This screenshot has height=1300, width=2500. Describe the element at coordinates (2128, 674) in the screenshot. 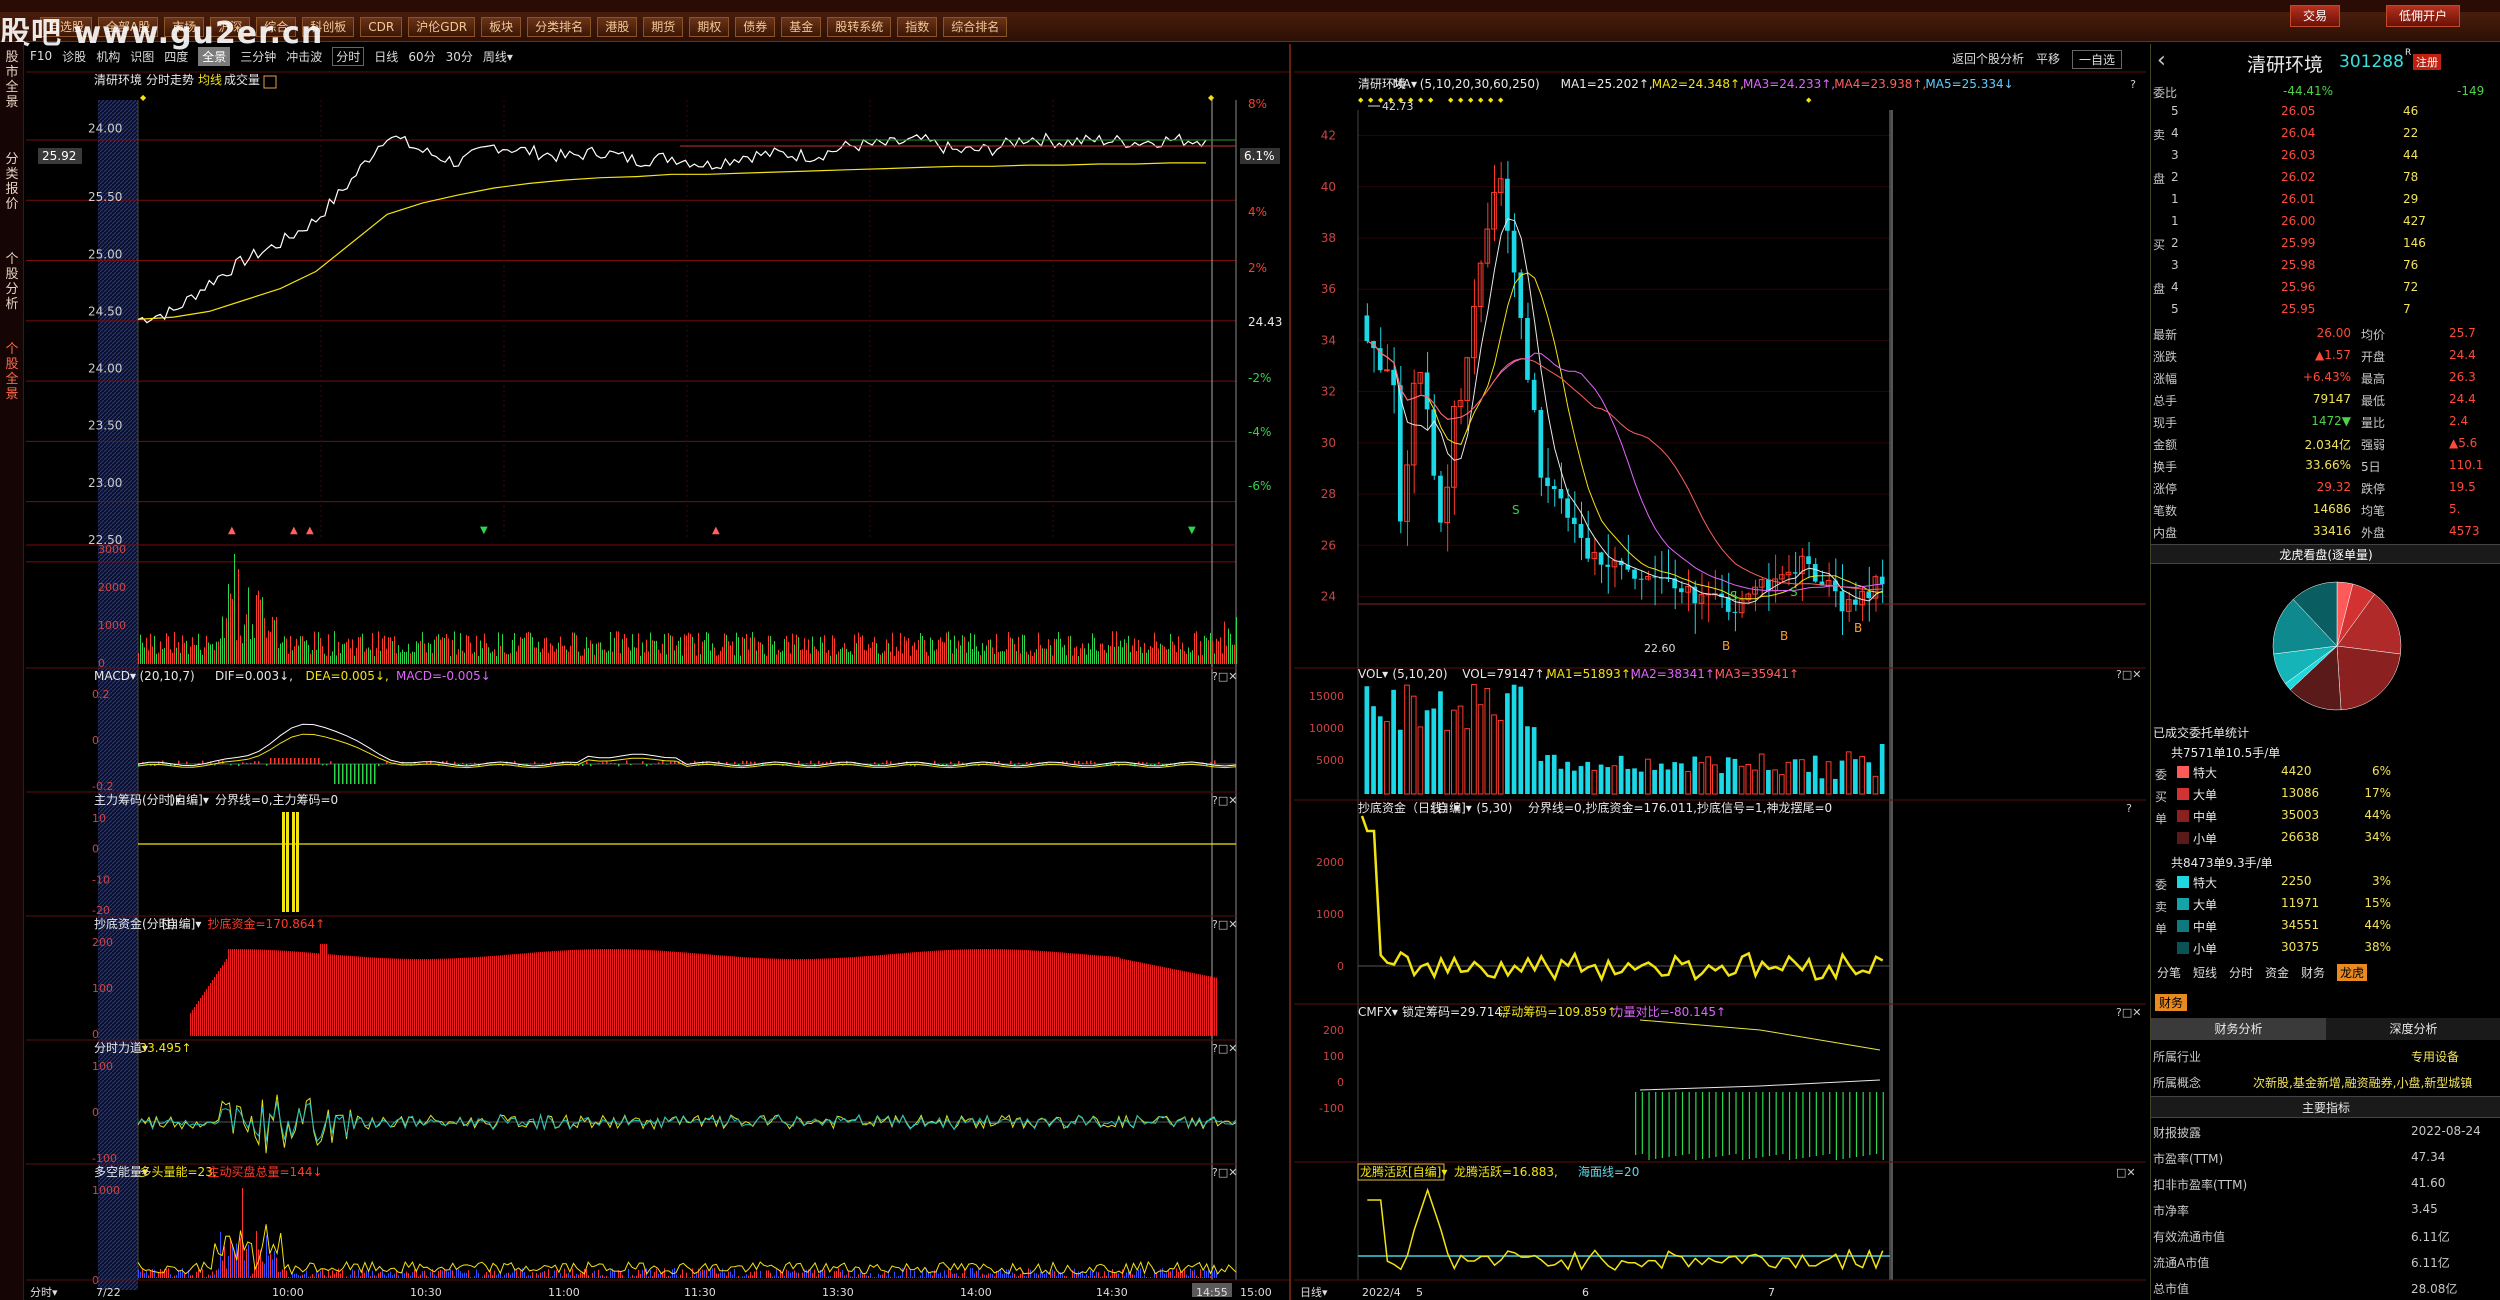

I see `dvol-close-icon: ?□✕` at that location.